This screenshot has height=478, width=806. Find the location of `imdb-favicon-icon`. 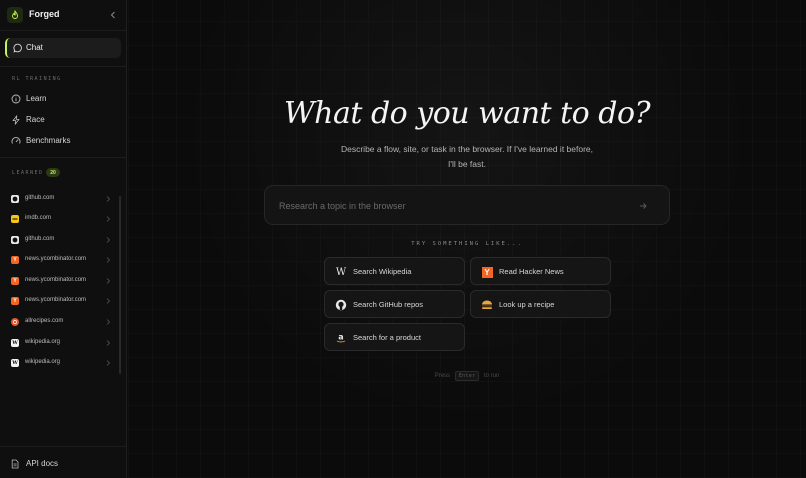

imdb-favicon-icon is located at coordinates (15, 219).